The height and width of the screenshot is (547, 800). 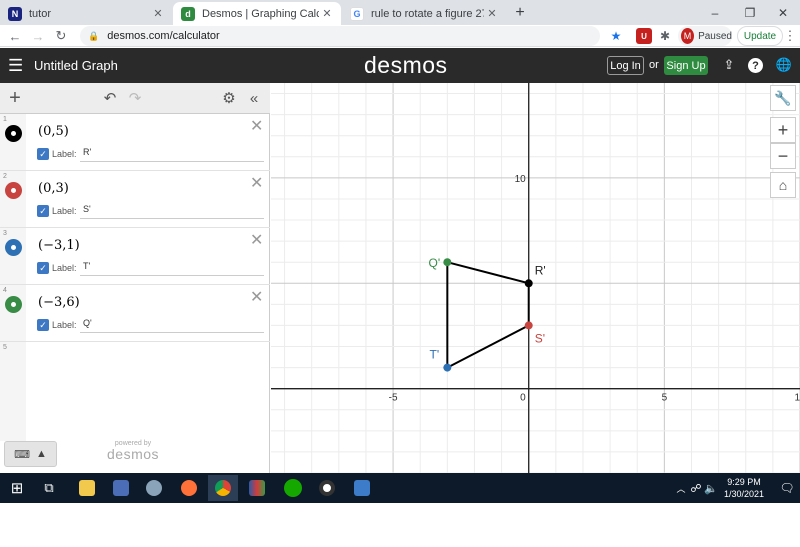 What do you see at coordinates (625, 65) in the screenshot?
I see `login-button: Log In` at bounding box center [625, 65].